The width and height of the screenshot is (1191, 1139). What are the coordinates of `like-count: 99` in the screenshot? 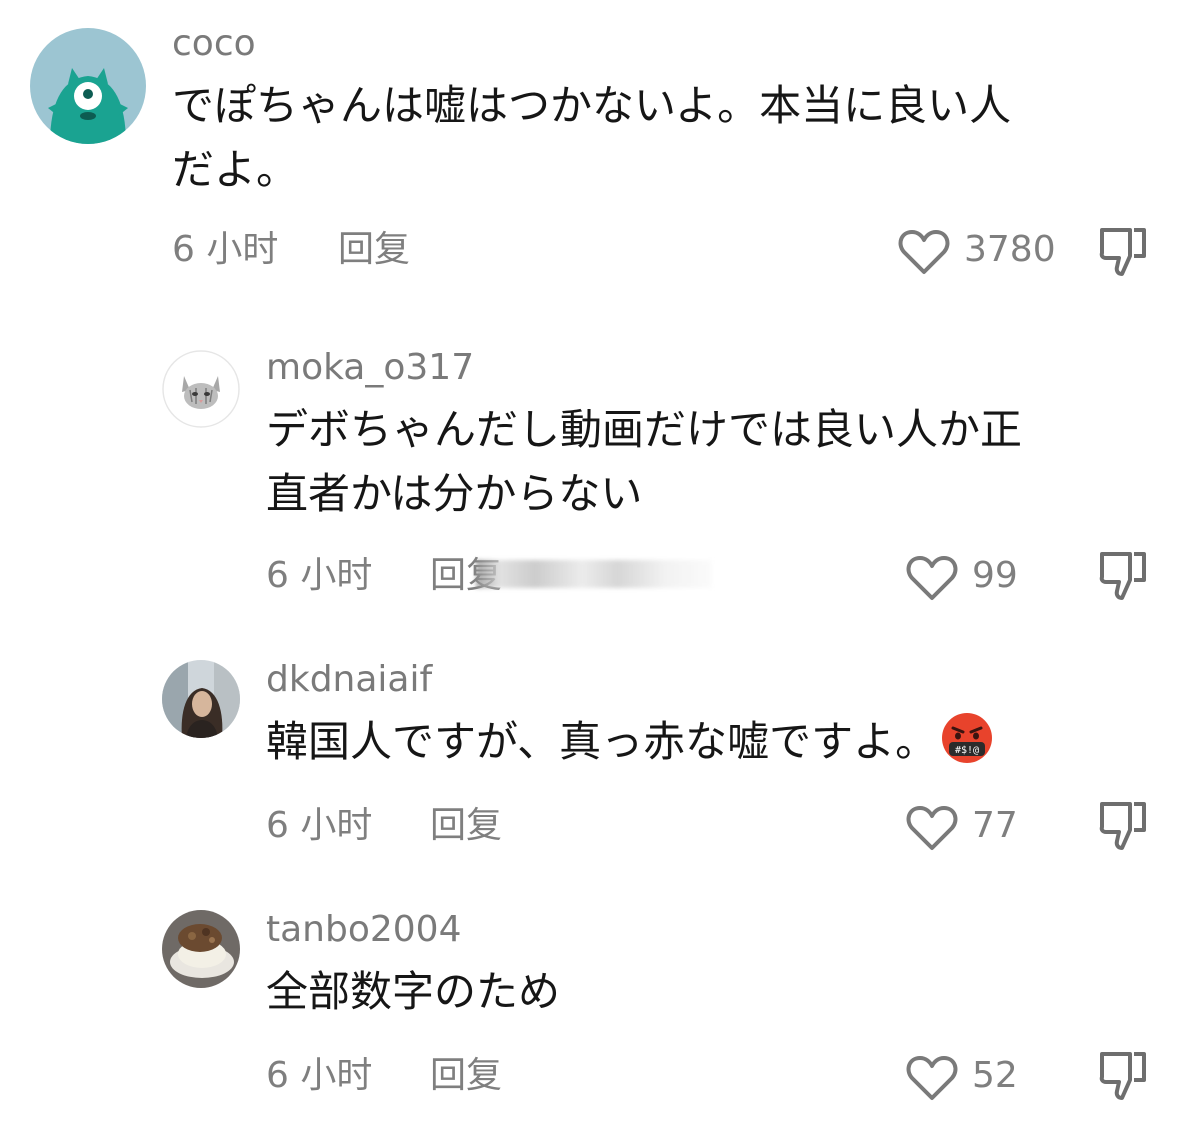 It's located at (995, 575).